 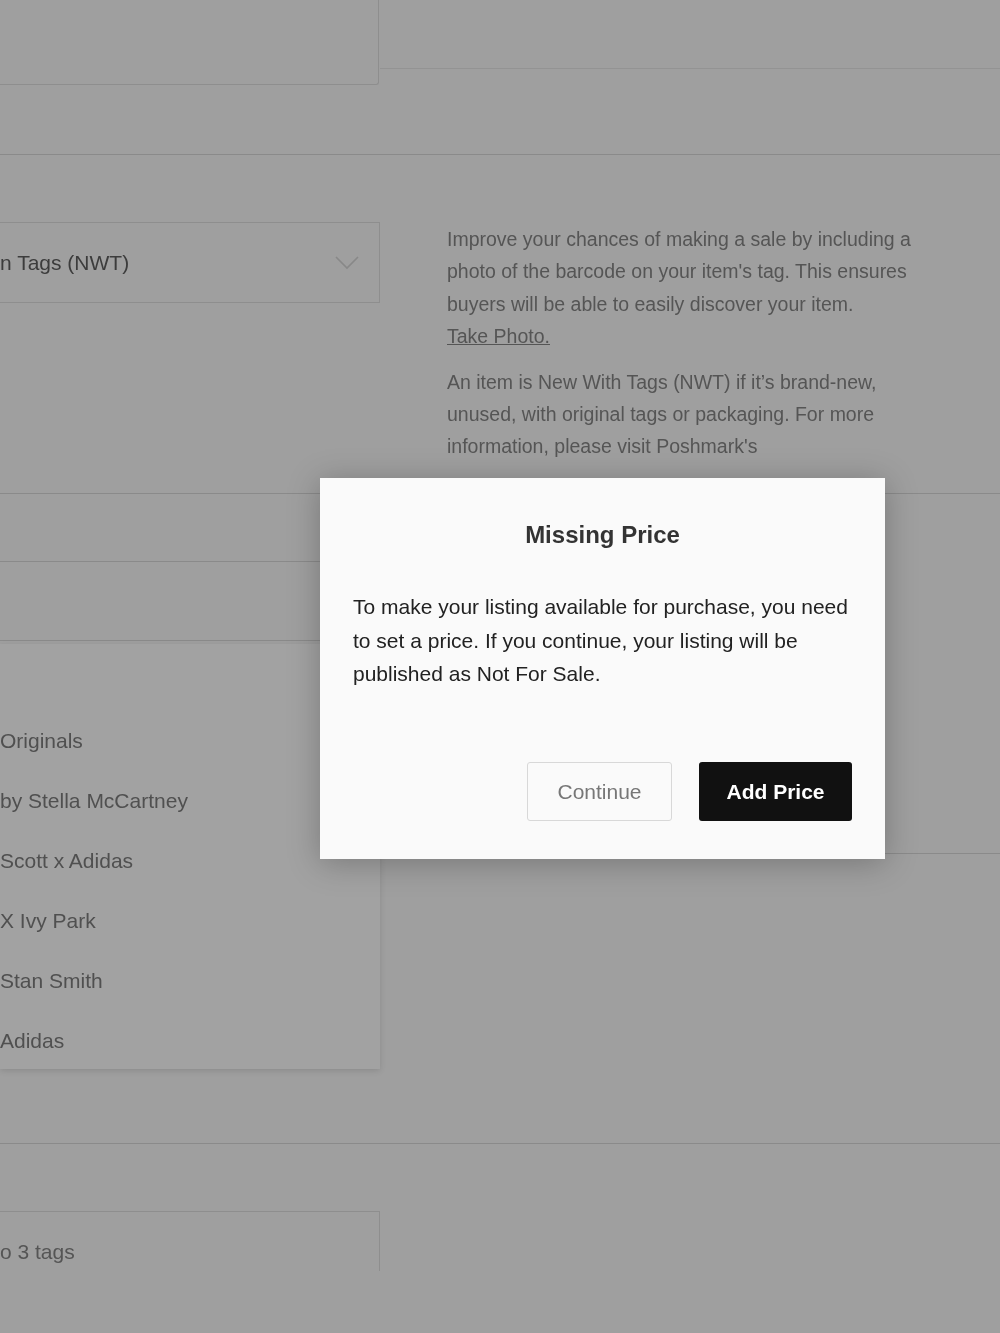 What do you see at coordinates (775, 791) in the screenshot?
I see `add-price-button: Add Price` at bounding box center [775, 791].